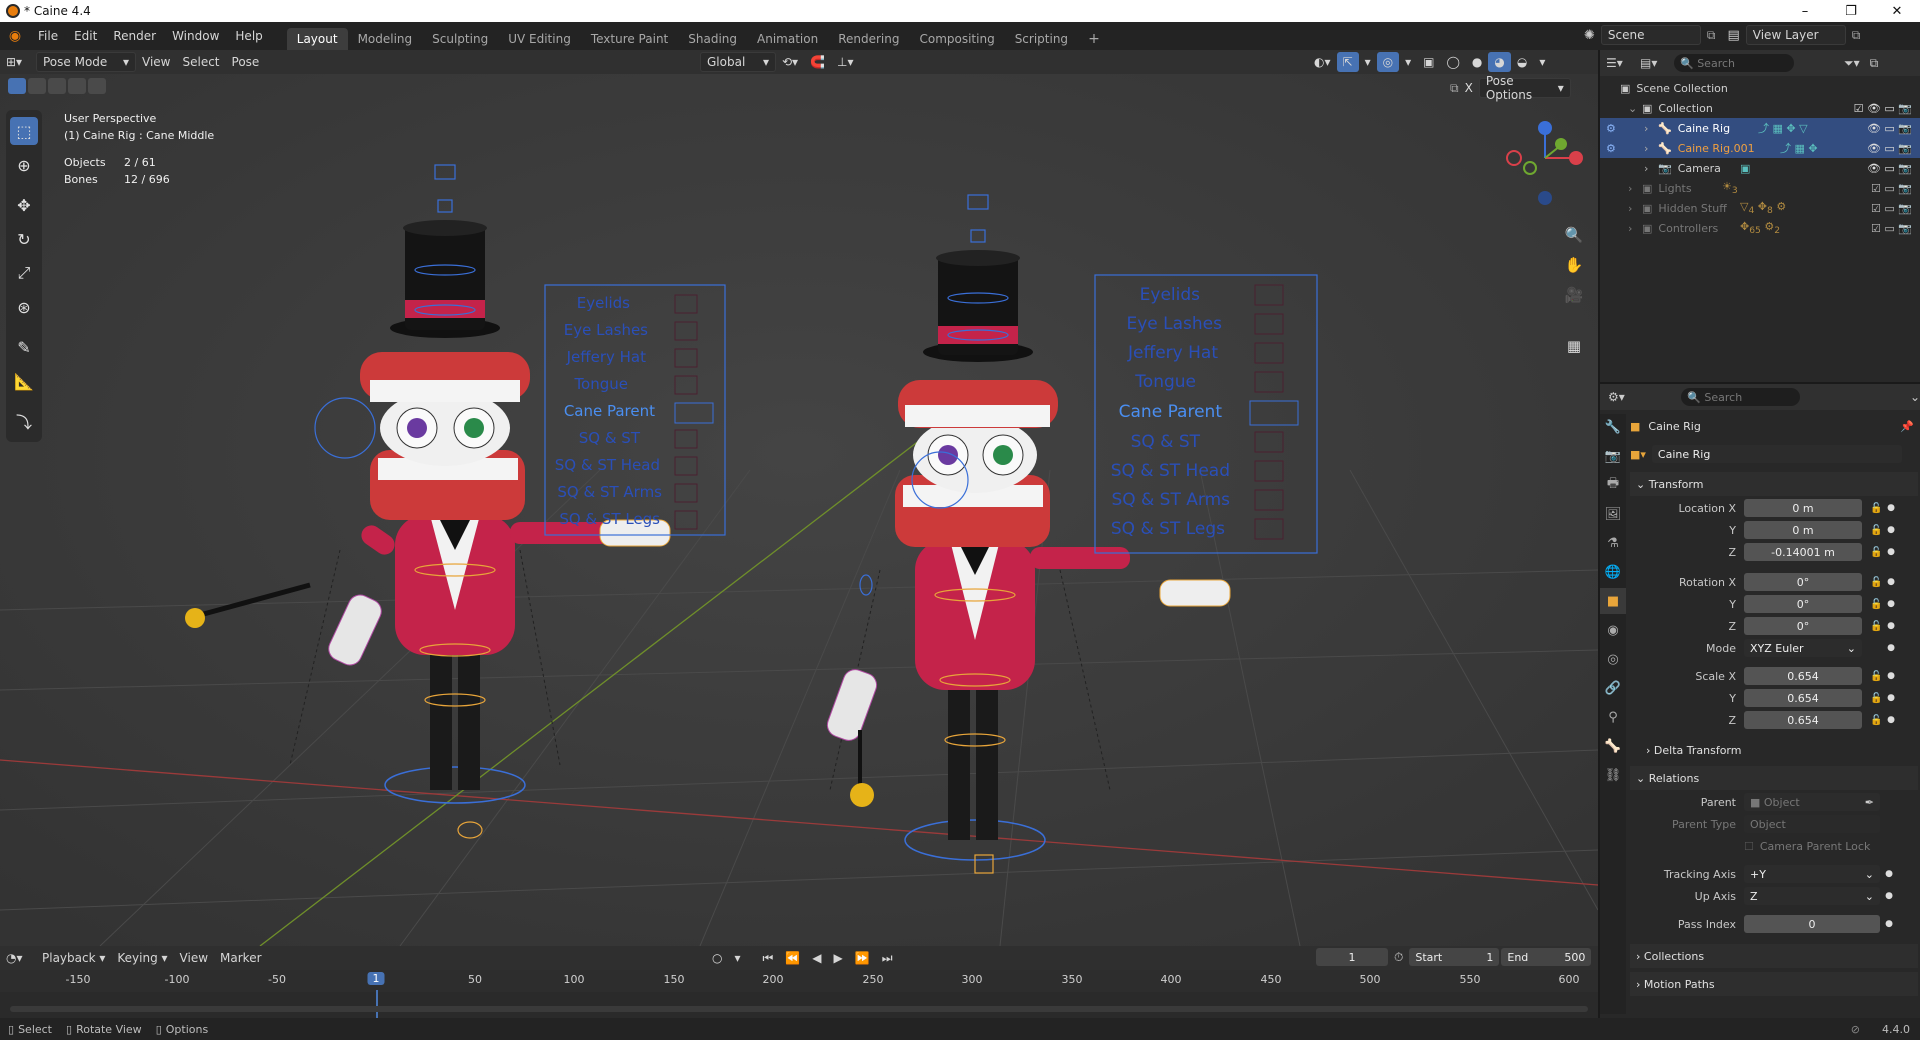 This screenshot has height=1040, width=1920. Describe the element at coordinates (1803, 530) in the screenshot. I see `location-y-field: 0 m` at that location.